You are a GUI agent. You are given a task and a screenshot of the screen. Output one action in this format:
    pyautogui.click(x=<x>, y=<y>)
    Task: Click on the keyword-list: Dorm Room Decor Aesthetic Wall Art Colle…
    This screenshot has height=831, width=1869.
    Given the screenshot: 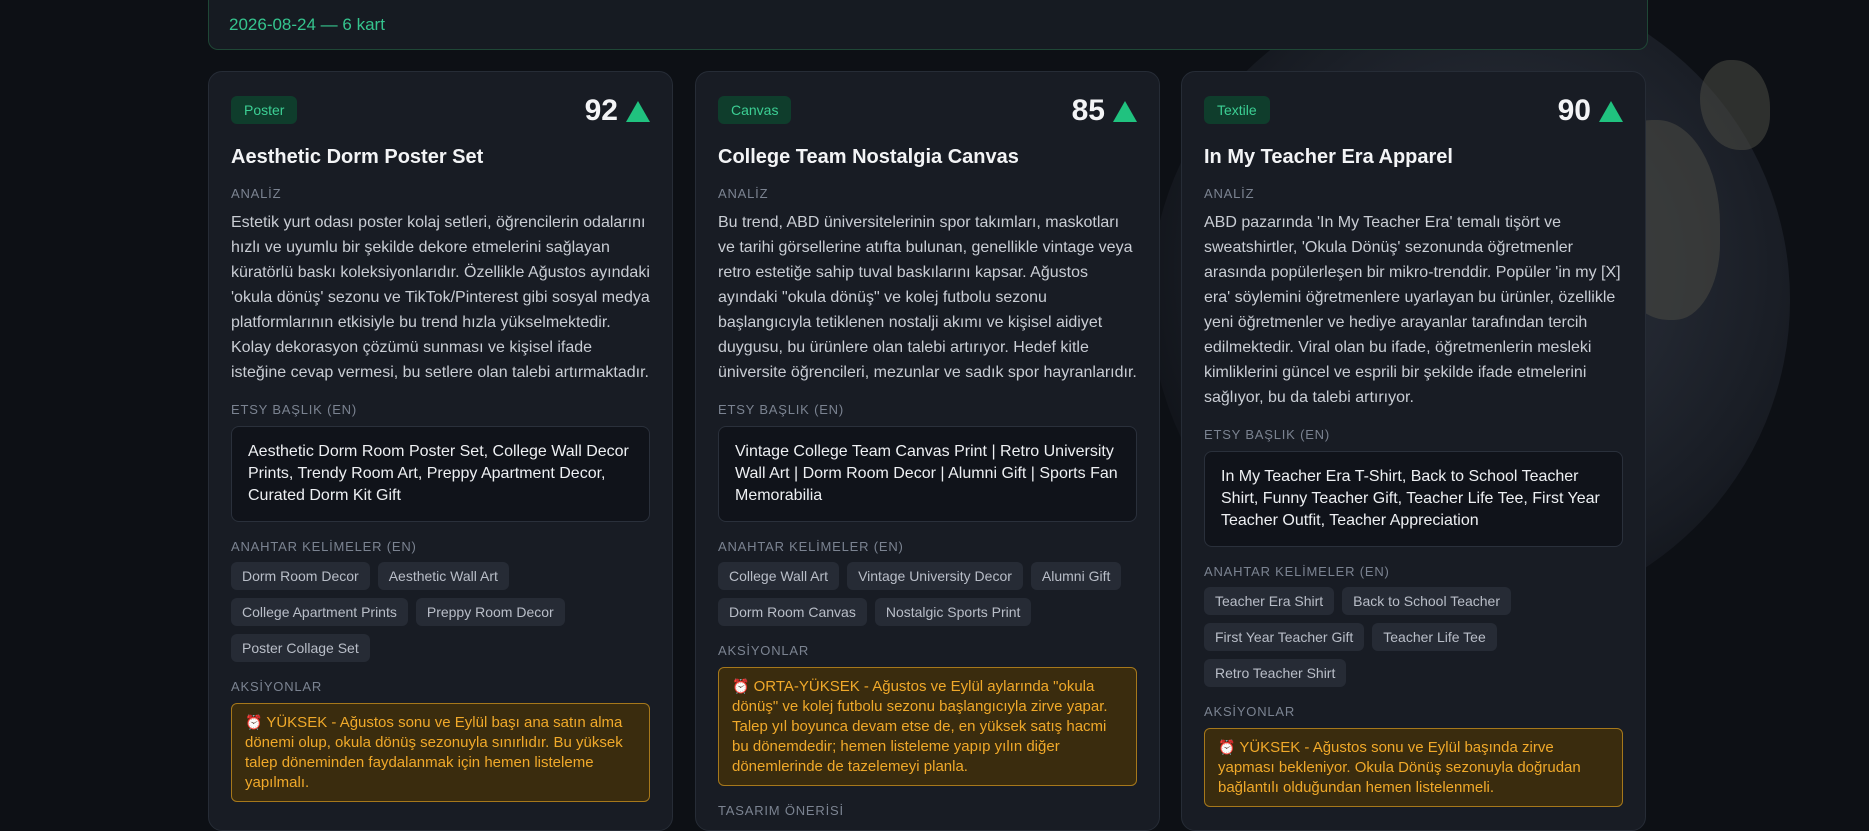 What is the action you would take?
    pyautogui.click(x=440, y=612)
    